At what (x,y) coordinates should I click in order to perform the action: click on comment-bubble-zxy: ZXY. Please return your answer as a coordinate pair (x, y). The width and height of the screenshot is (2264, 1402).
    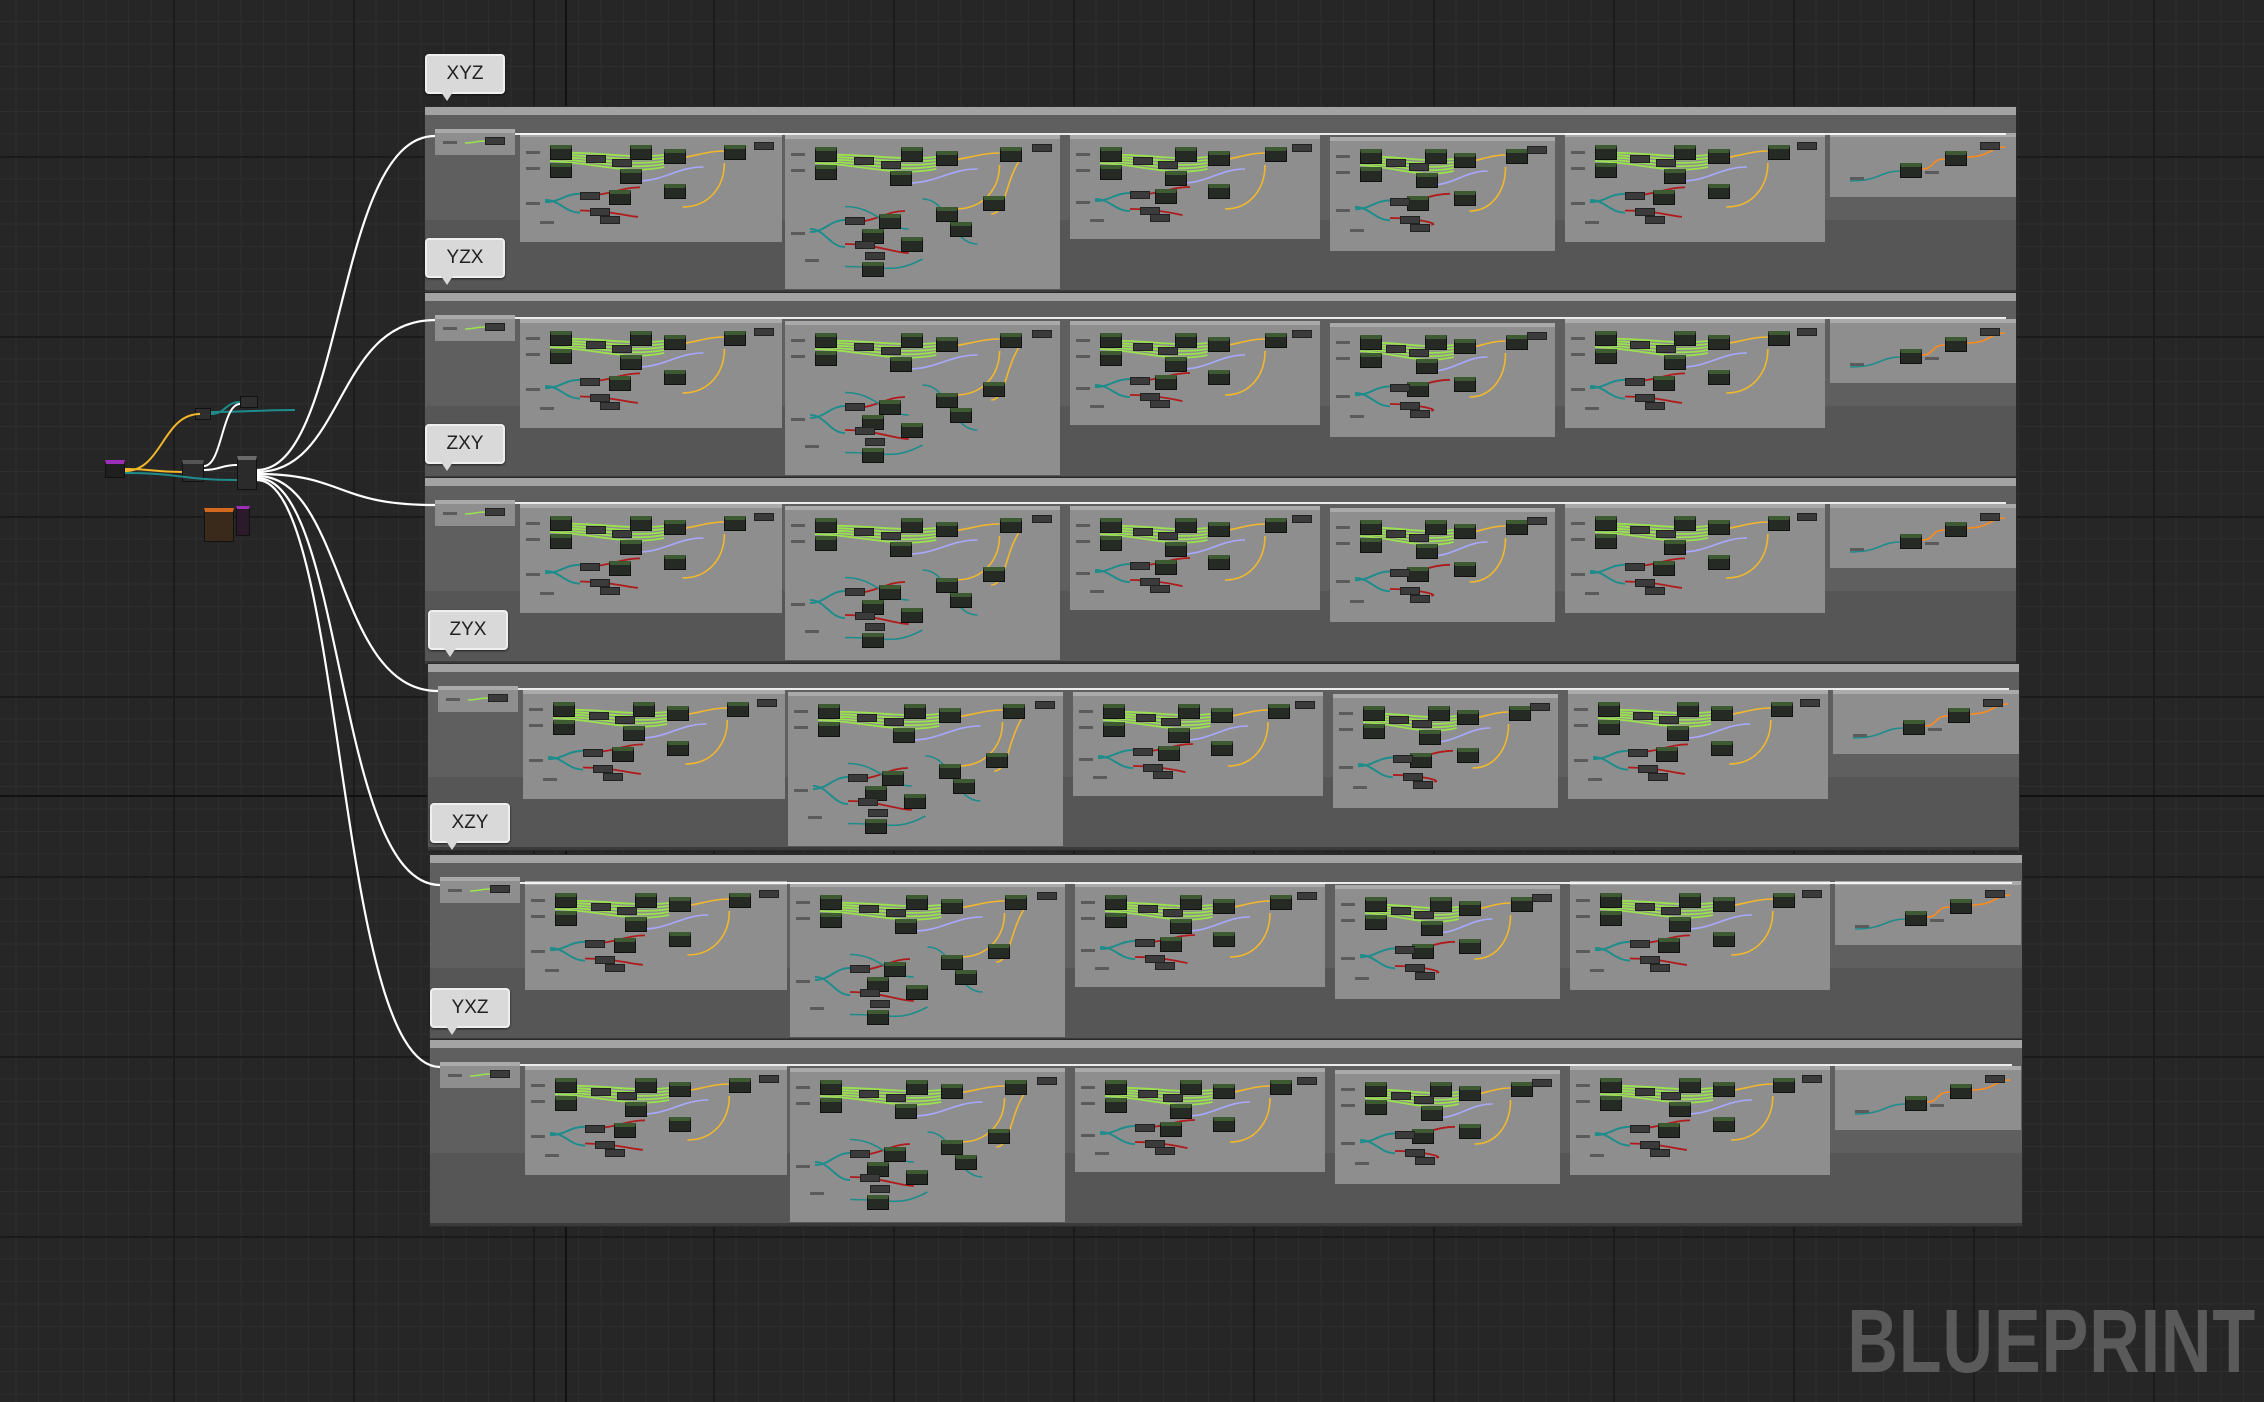
    Looking at the image, I should click on (465, 447).